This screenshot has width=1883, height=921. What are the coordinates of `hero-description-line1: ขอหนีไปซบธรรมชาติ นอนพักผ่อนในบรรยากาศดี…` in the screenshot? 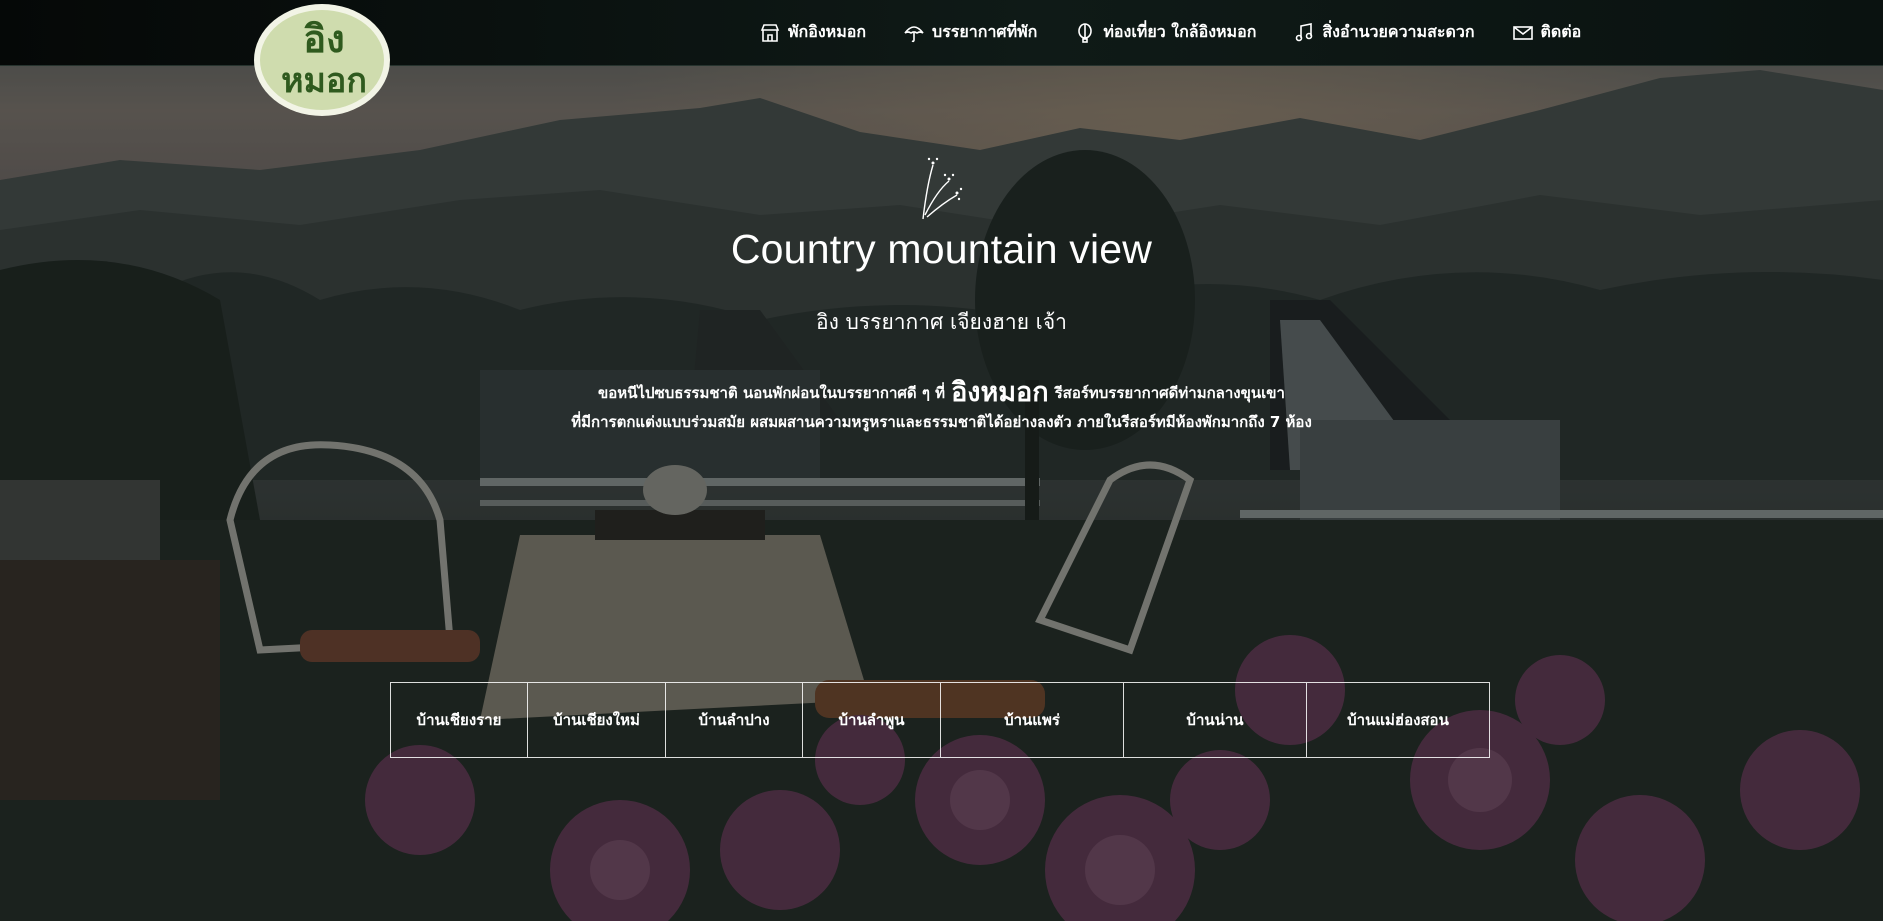 It's located at (941, 391).